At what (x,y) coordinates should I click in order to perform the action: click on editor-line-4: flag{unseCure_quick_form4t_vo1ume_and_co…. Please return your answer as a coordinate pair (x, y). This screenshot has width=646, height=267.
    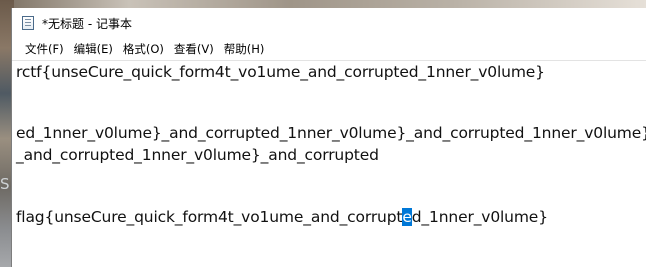
    Looking at the image, I should click on (282, 217).